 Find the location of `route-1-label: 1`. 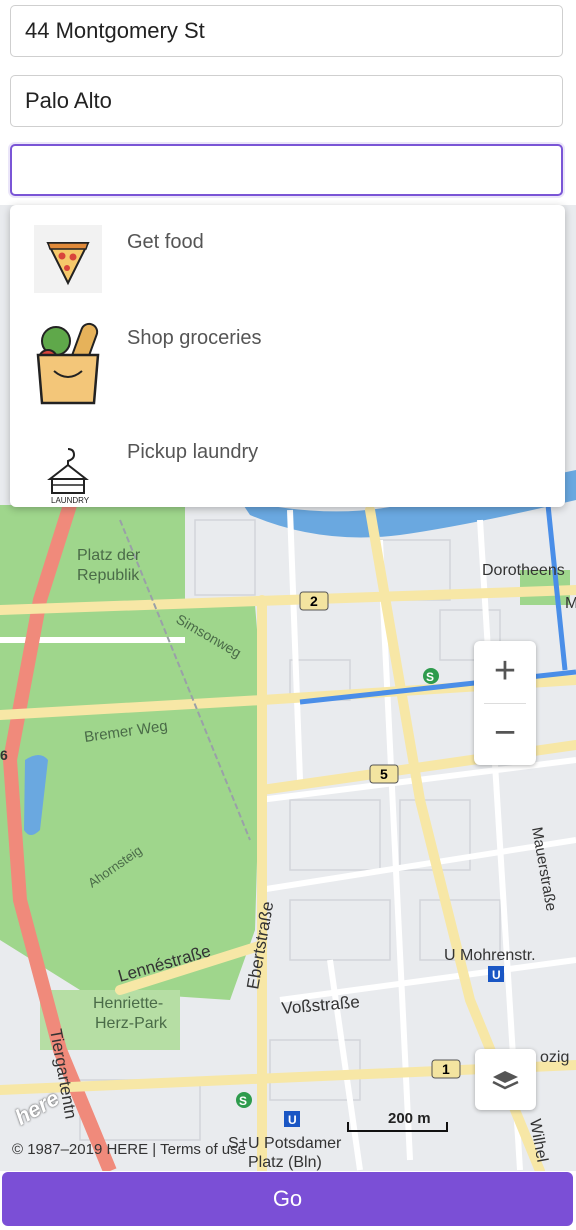

route-1-label: 1 is located at coordinates (446, 1069).